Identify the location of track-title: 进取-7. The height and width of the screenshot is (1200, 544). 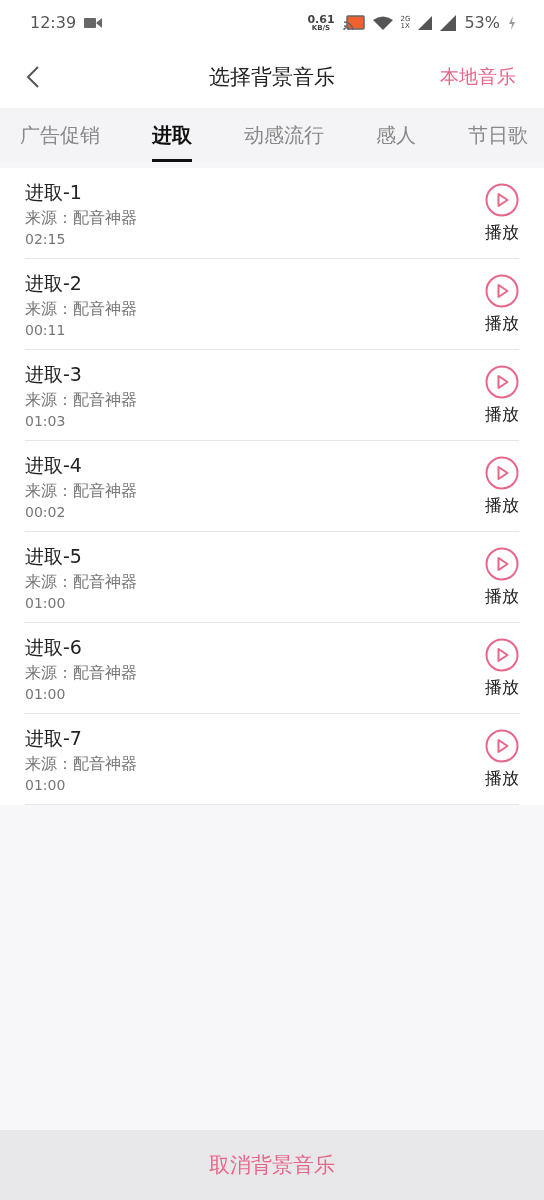
(54, 738).